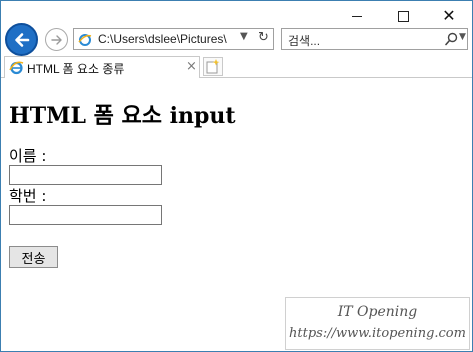  What do you see at coordinates (85, 41) in the screenshot?
I see `page-file-icon` at bounding box center [85, 41].